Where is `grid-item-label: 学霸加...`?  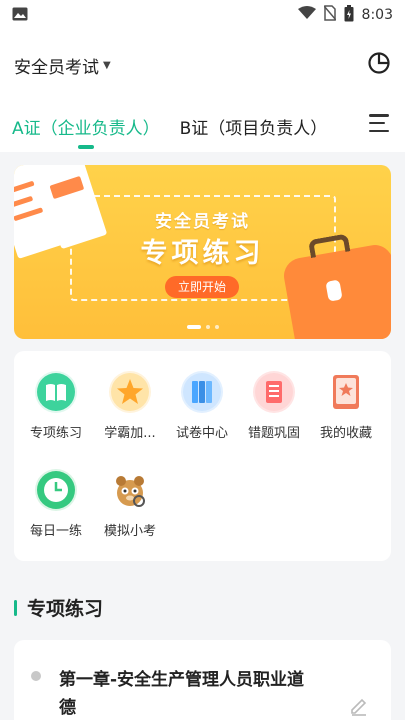 grid-item-label: 学霸加... is located at coordinates (130, 433).